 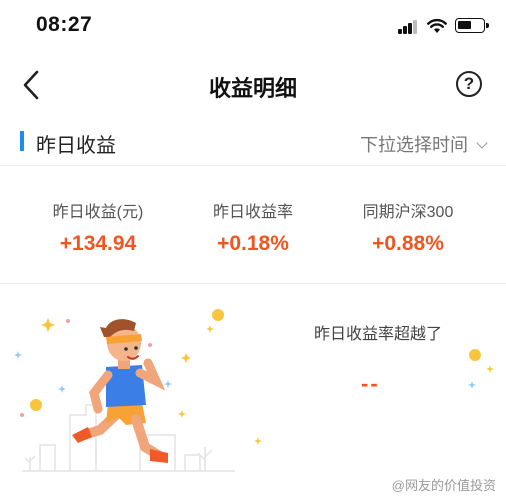 What do you see at coordinates (253, 26) in the screenshot?
I see `status-bar: 08:27` at bounding box center [253, 26].